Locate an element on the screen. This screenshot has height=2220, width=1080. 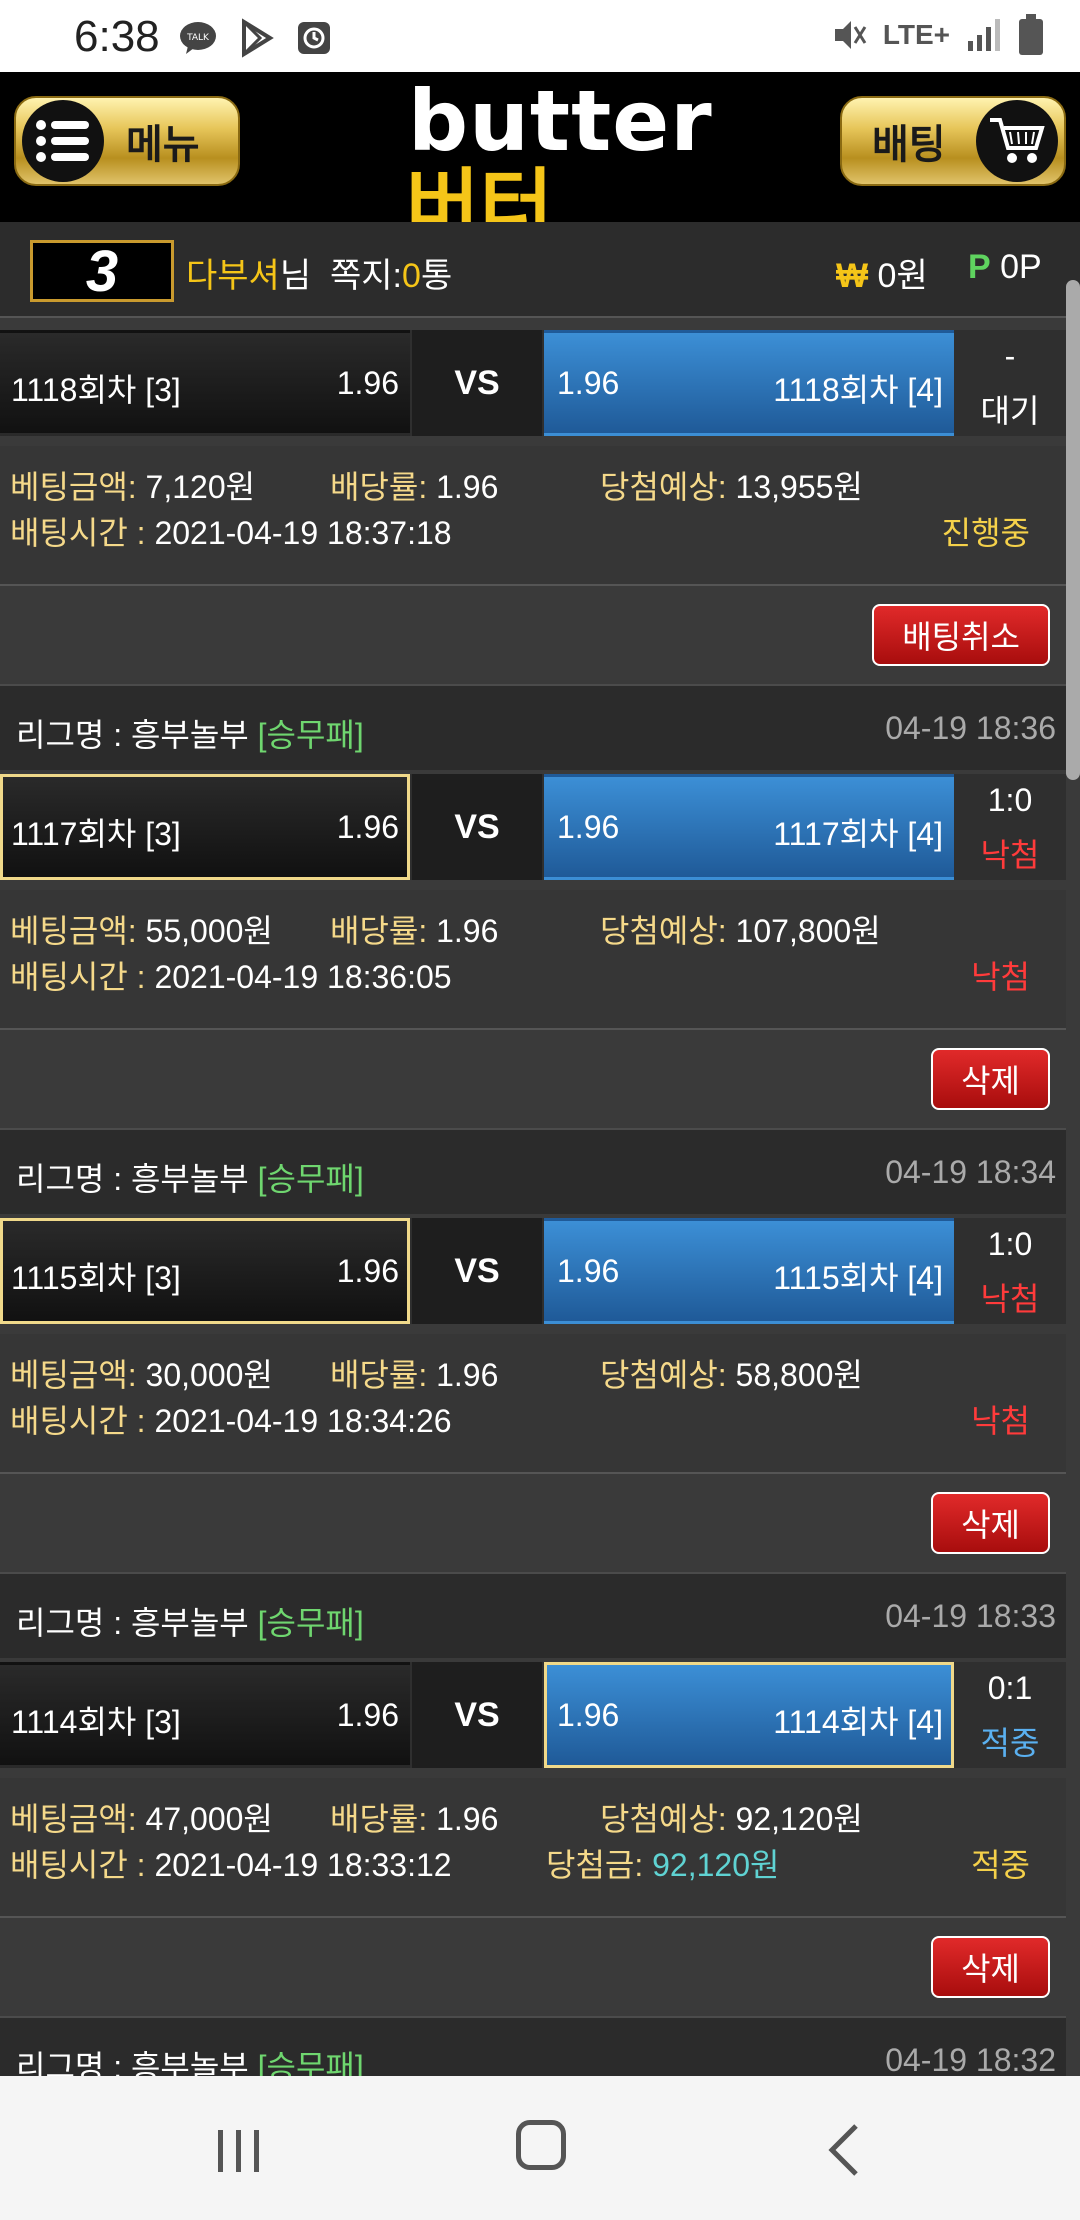
league-header: 리그명 : 흥부놀부 [승무패] 04-19 18:36 is located at coordinates (533, 727).